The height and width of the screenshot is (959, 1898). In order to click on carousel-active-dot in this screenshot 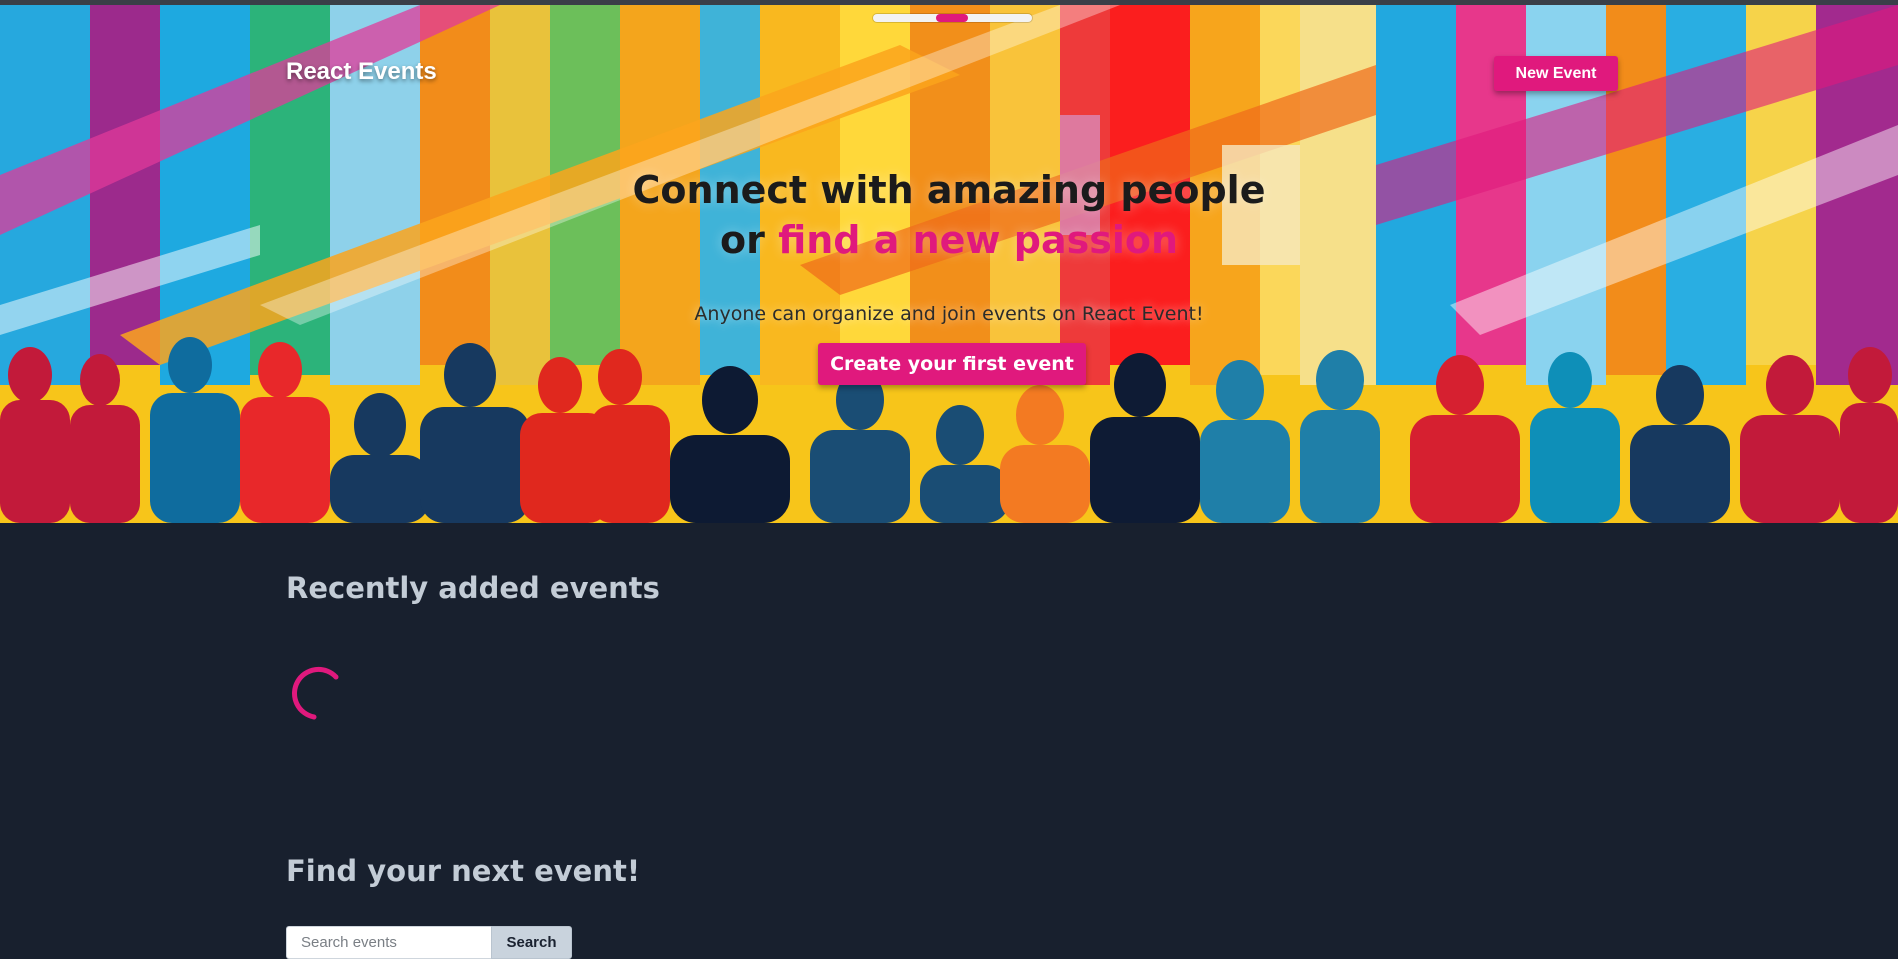, I will do `click(952, 18)`.